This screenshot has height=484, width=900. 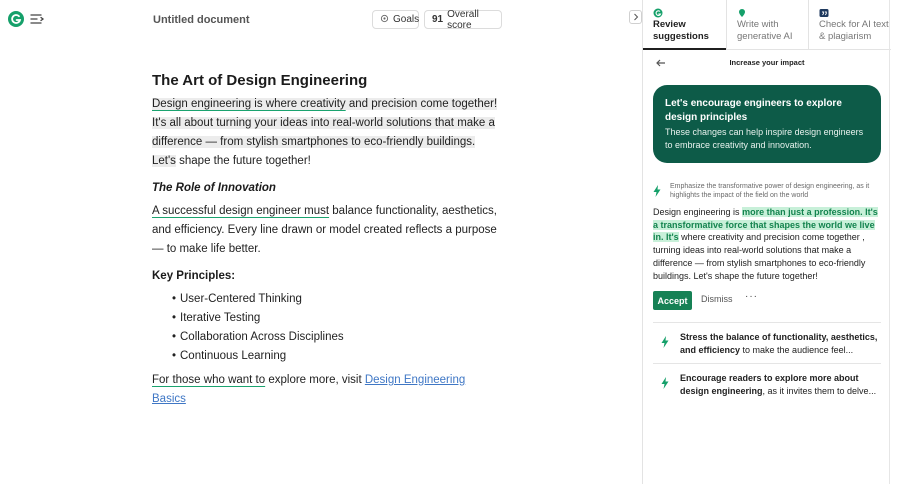 I want to click on panel-subtitle: Increase your impact, so click(x=767, y=62).